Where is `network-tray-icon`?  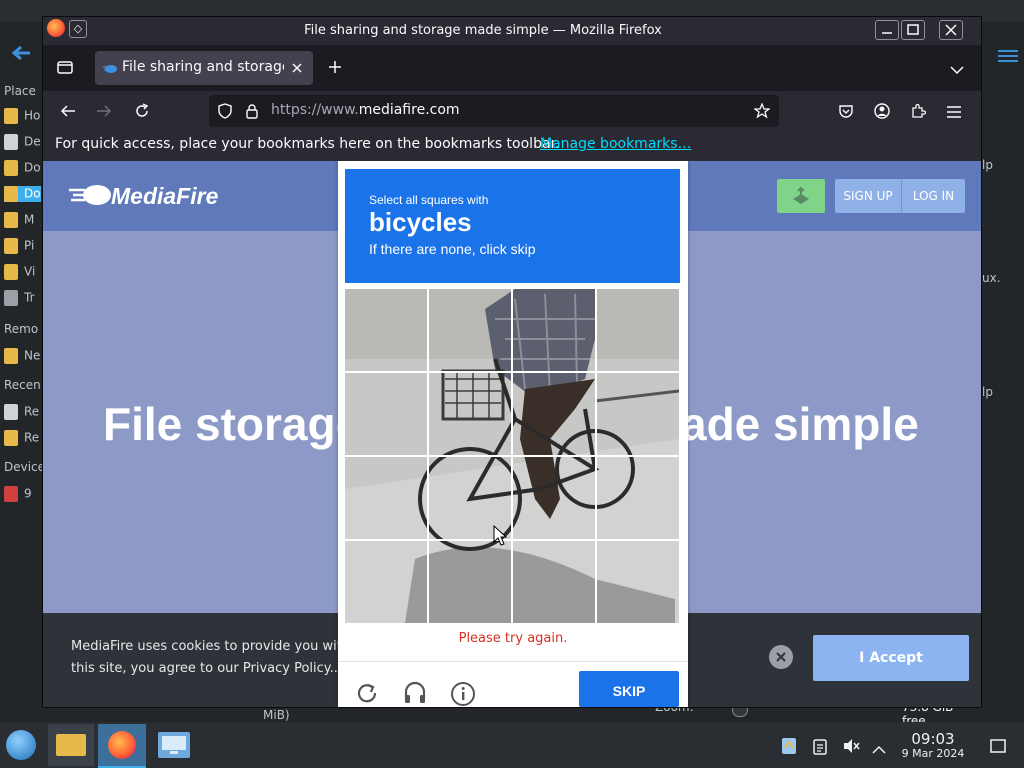 network-tray-icon is located at coordinates (789, 746).